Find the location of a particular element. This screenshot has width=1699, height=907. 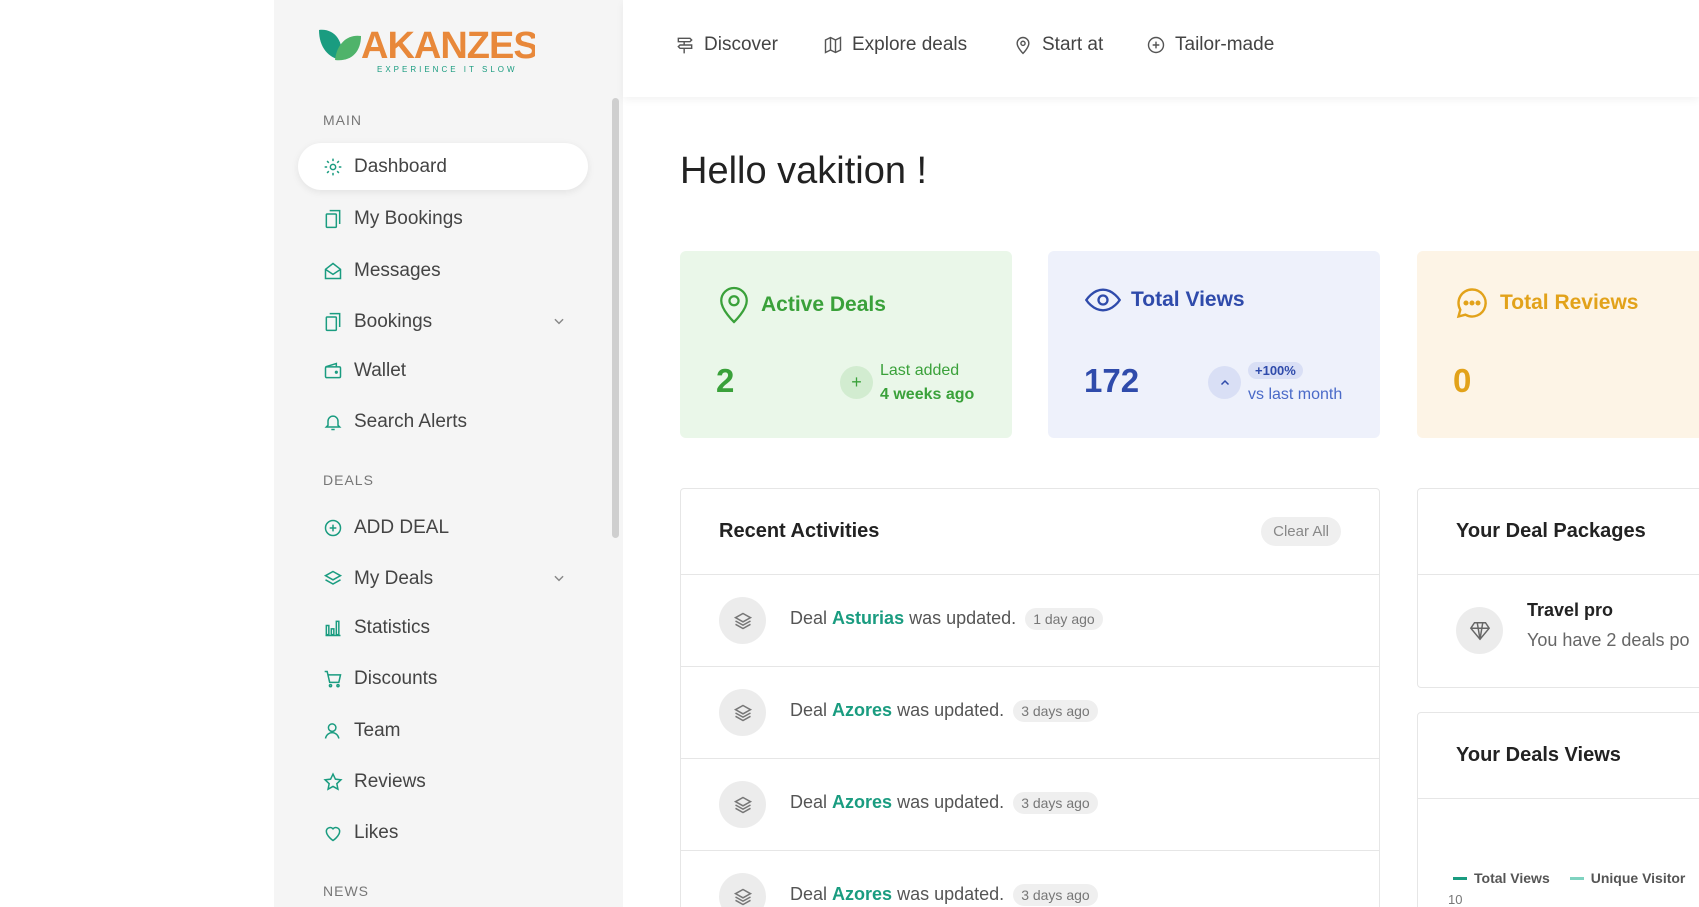

sidebar-item-label: Reviews is located at coordinates (390, 781).